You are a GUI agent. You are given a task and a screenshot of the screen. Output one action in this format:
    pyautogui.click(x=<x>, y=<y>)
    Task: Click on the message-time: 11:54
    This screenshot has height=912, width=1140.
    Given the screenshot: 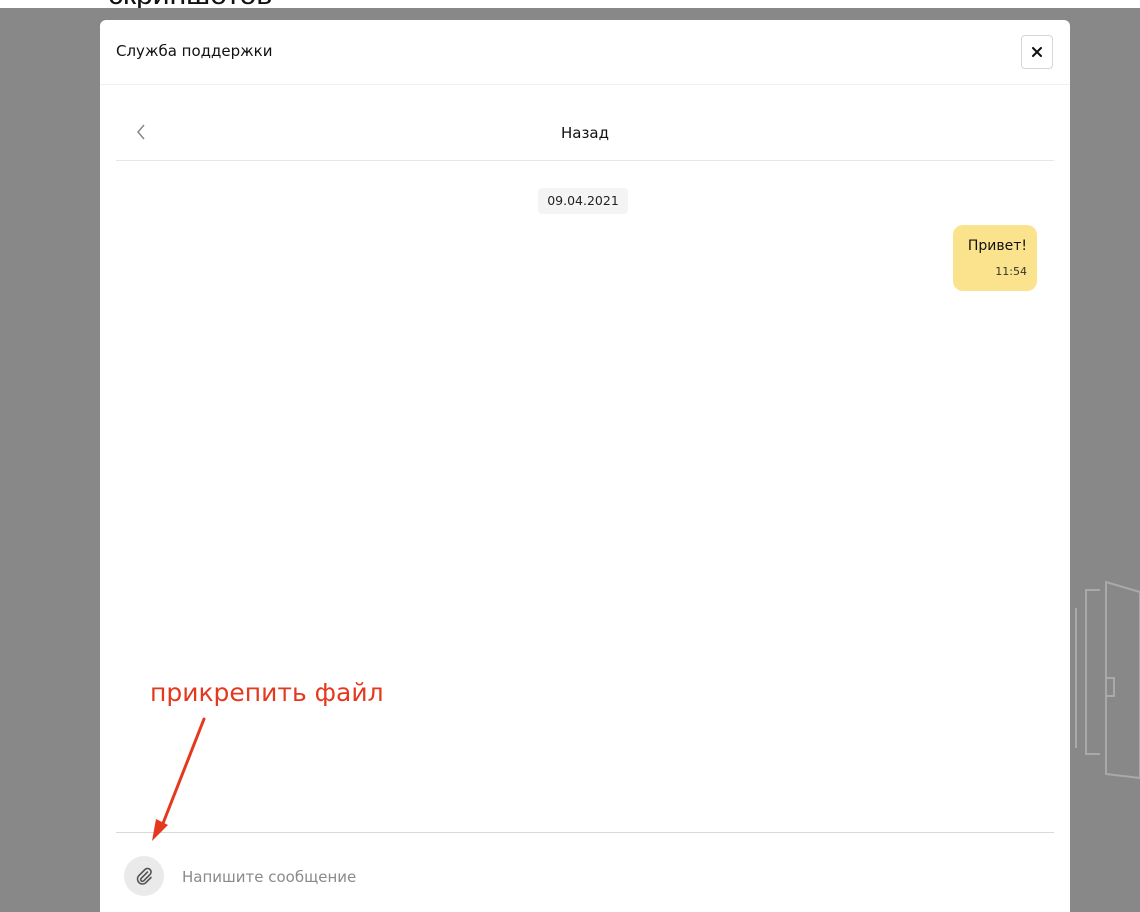 What is the action you would take?
    pyautogui.click(x=1011, y=271)
    